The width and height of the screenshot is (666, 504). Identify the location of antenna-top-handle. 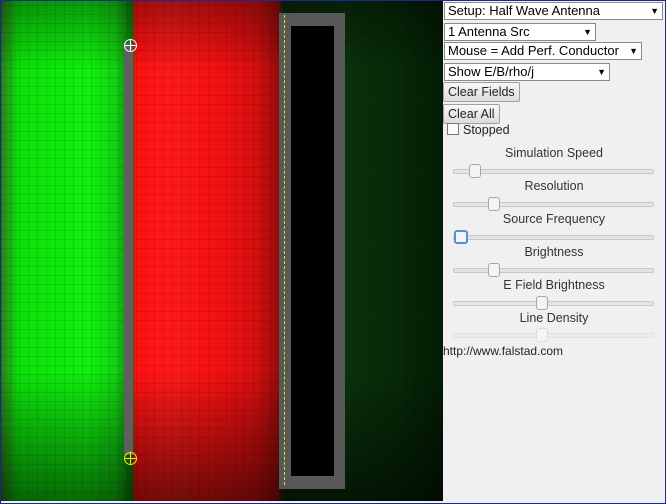
(130, 45).